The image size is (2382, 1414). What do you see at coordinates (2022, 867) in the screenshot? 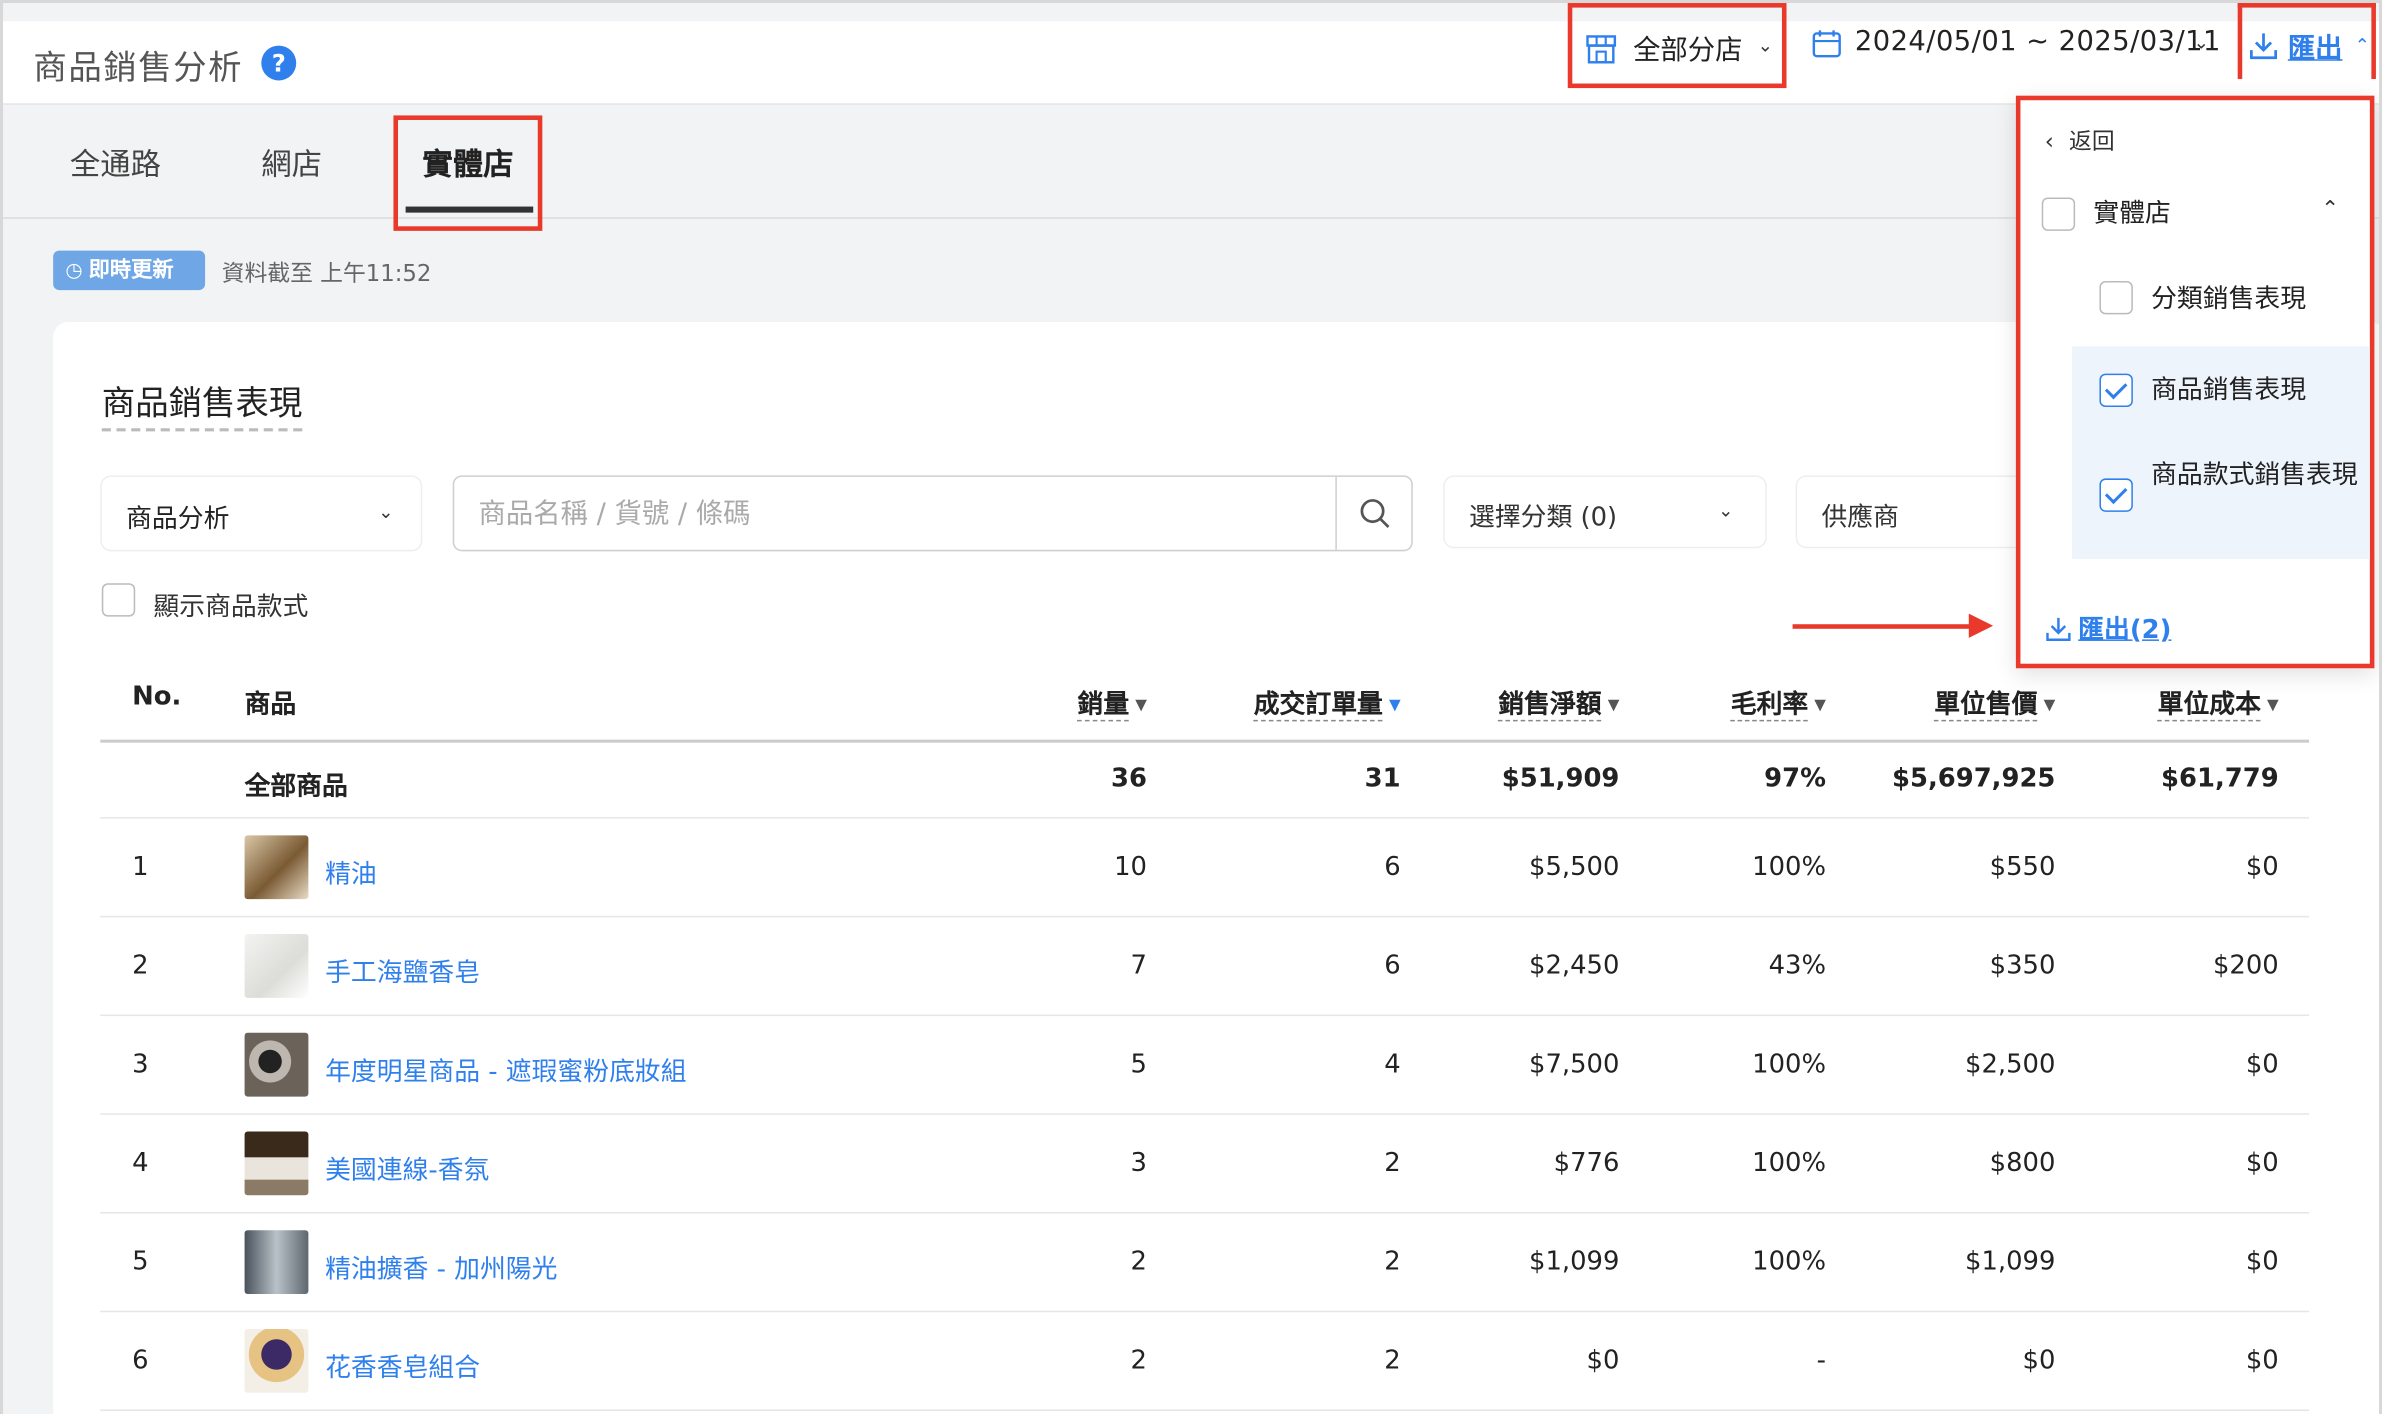
I see `row-unit-price: $550` at bounding box center [2022, 867].